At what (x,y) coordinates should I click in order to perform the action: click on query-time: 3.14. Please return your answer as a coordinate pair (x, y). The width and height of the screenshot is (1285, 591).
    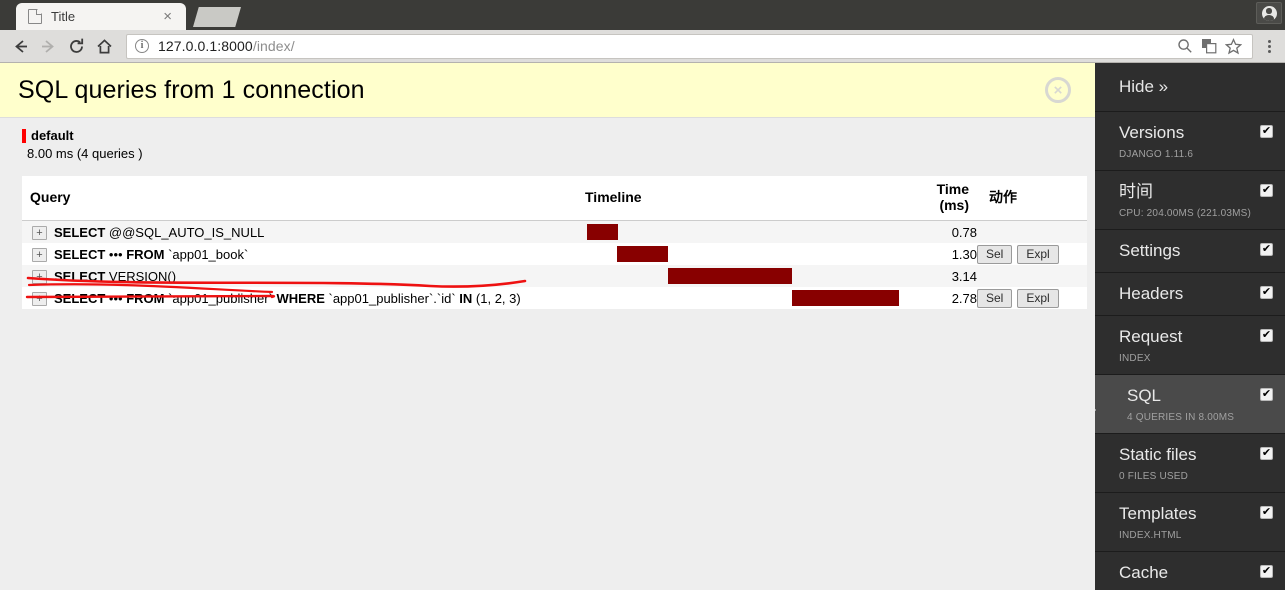
    Looking at the image, I should click on (964, 276).